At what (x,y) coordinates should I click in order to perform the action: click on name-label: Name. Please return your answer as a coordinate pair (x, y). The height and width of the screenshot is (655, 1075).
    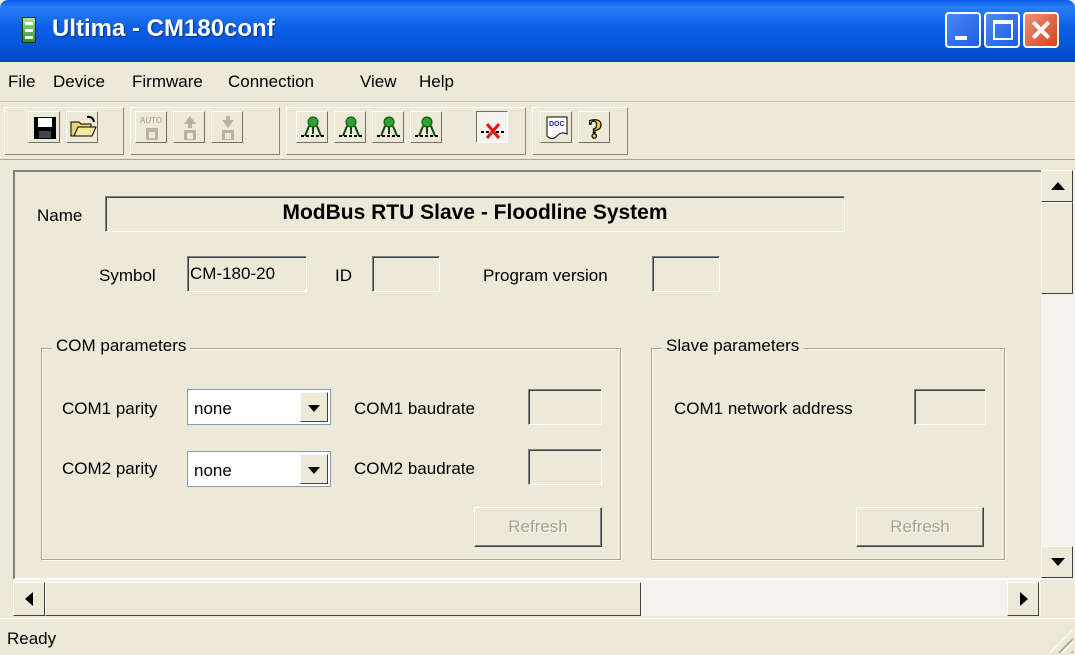
    Looking at the image, I should click on (60, 215).